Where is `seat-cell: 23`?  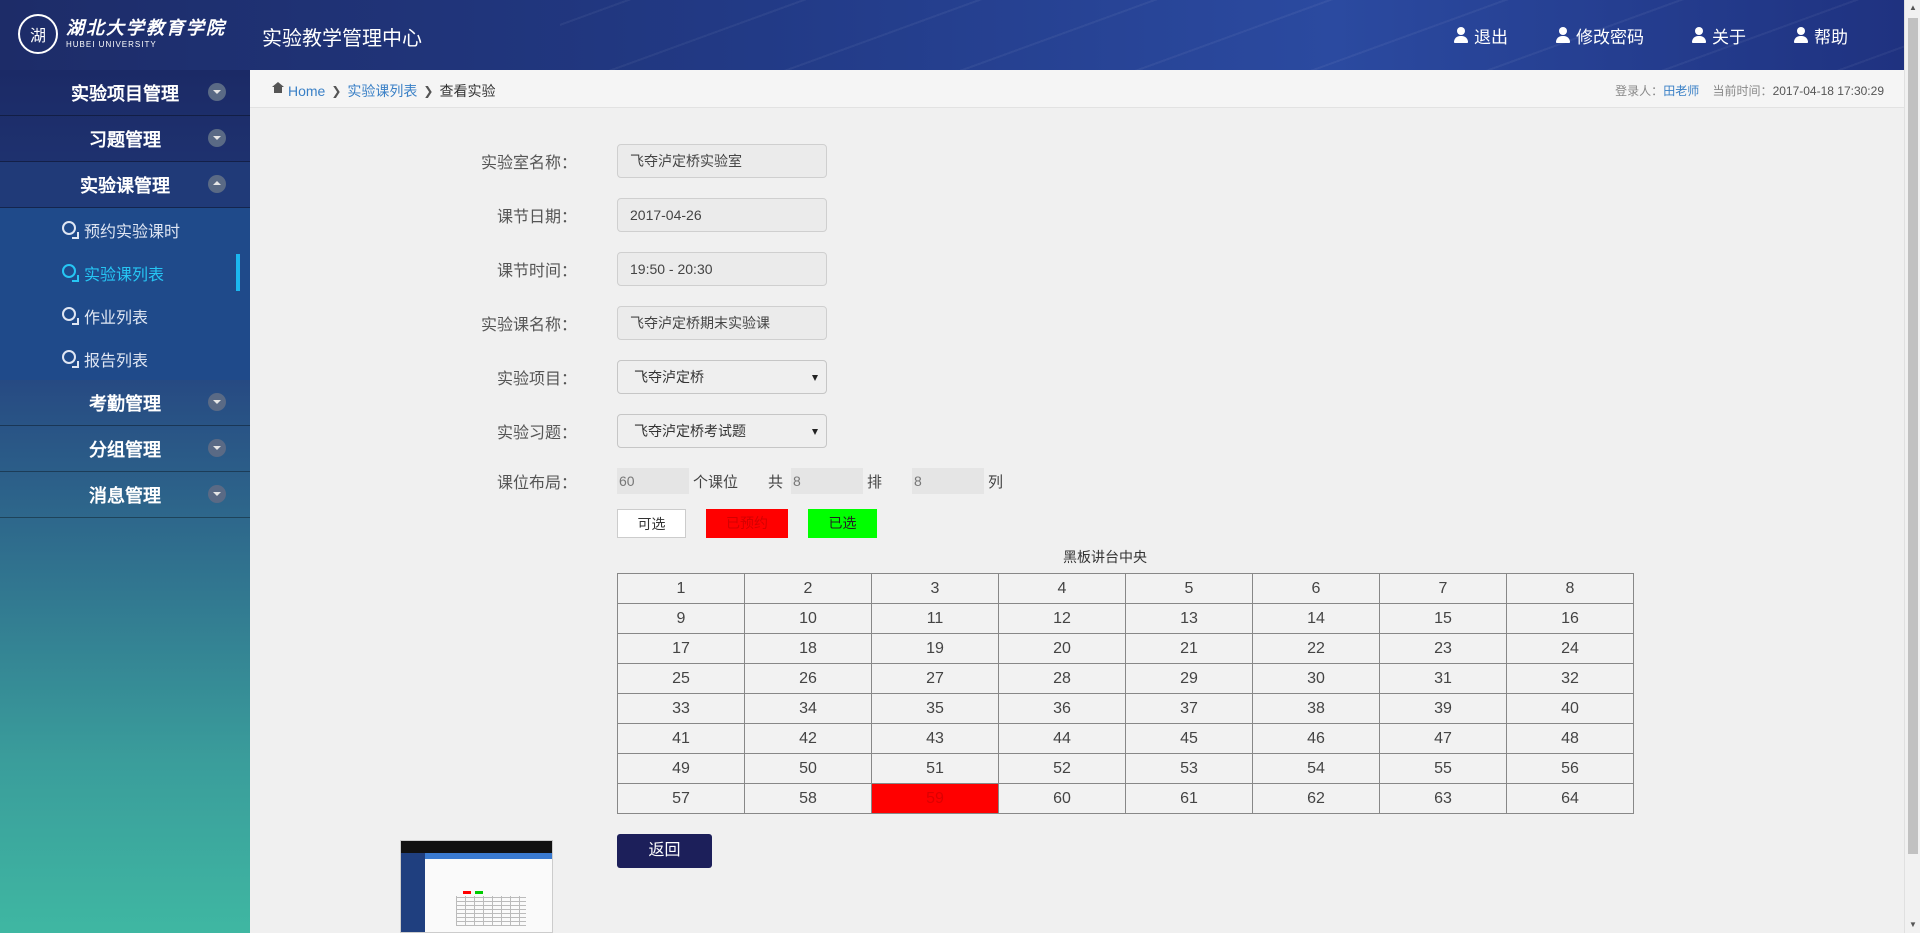 seat-cell: 23 is located at coordinates (1443, 648).